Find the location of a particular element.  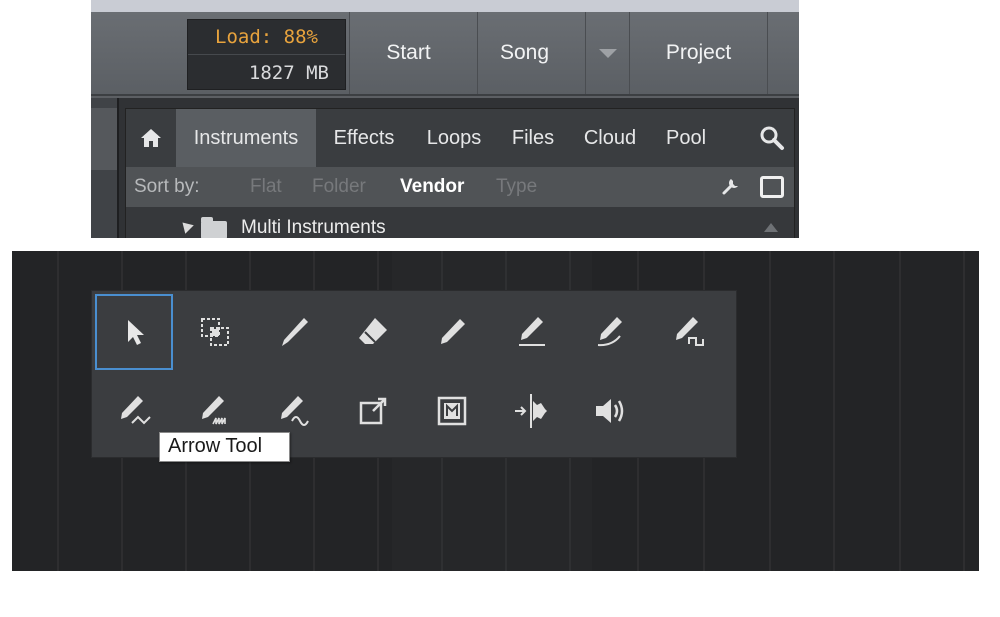

paint-parabola-tool-button is located at coordinates (610, 332).